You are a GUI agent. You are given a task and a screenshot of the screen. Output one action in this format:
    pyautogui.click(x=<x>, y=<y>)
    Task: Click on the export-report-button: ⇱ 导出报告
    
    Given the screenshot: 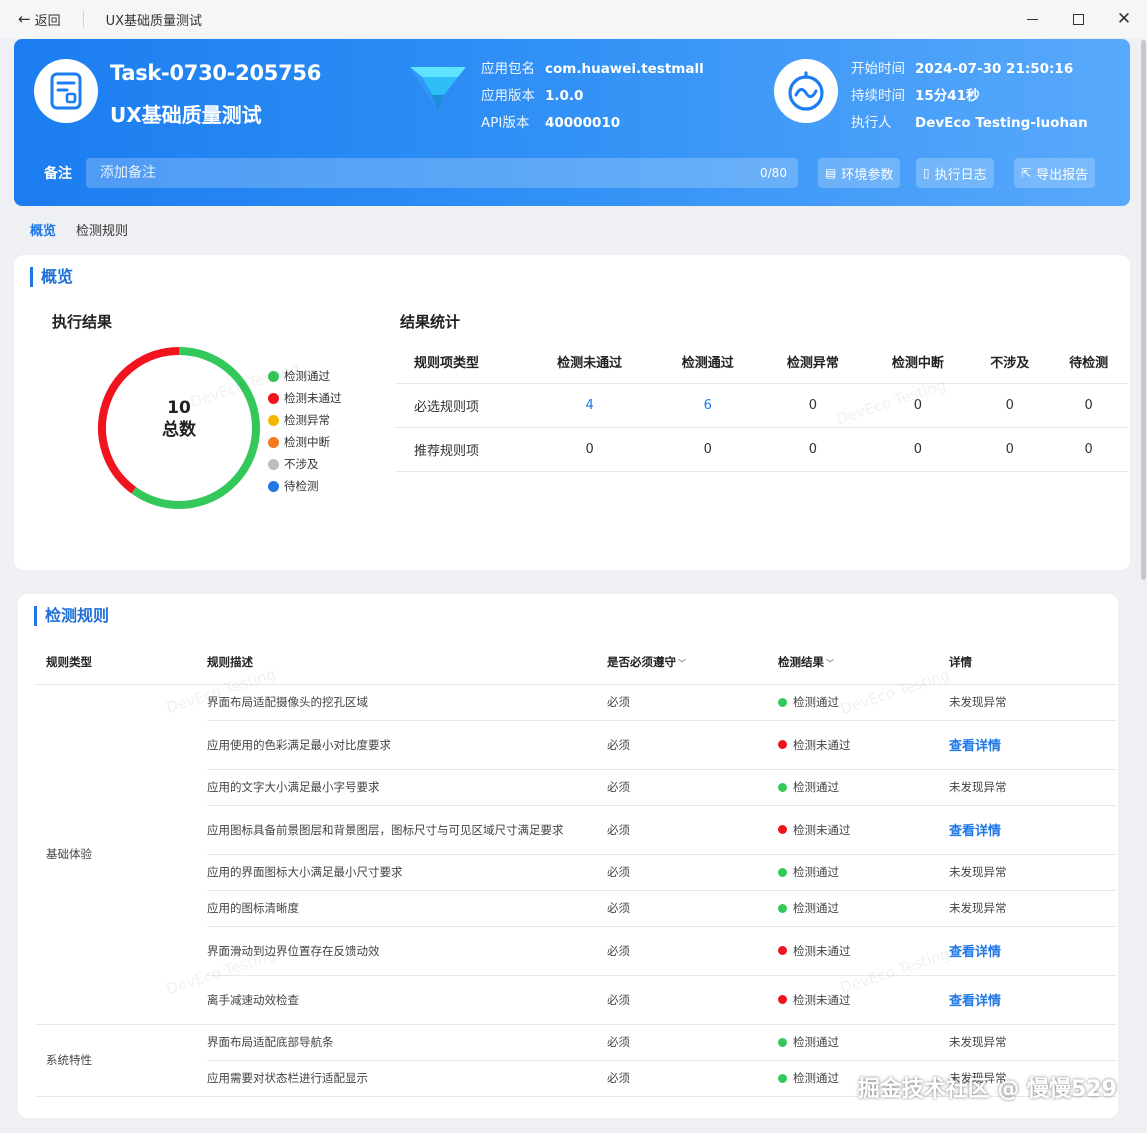 What is the action you would take?
    pyautogui.click(x=1055, y=173)
    